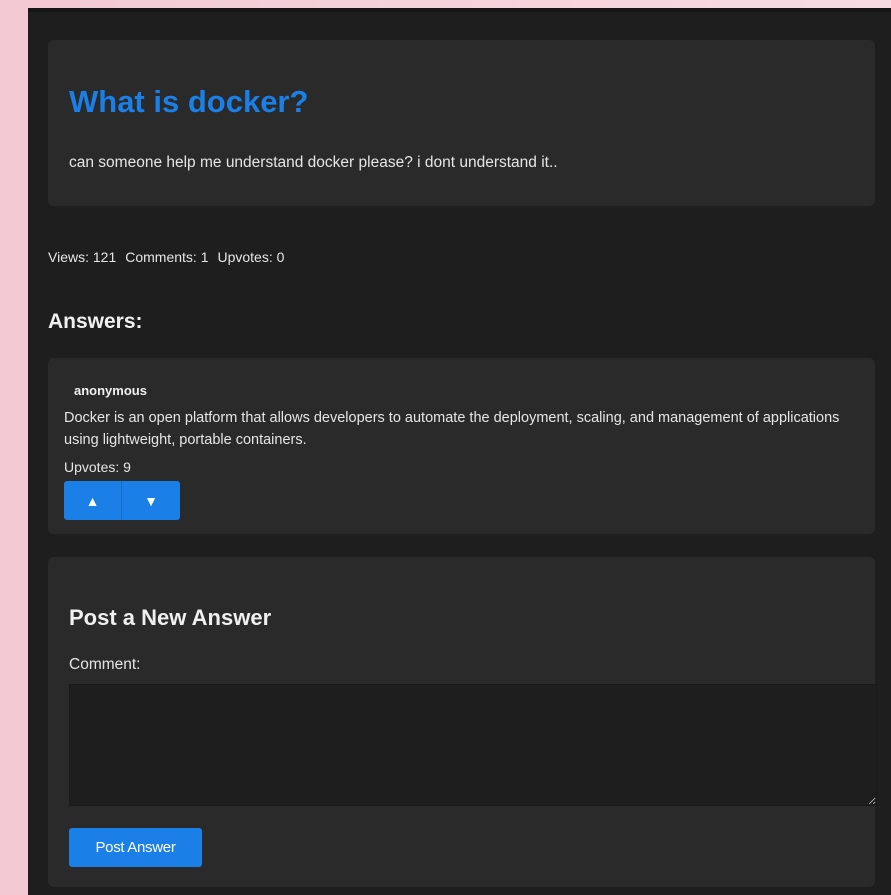 The image size is (891, 895). I want to click on question-stats: Views: 121 Comments: 1 Upvotes: 0, so click(170, 257).